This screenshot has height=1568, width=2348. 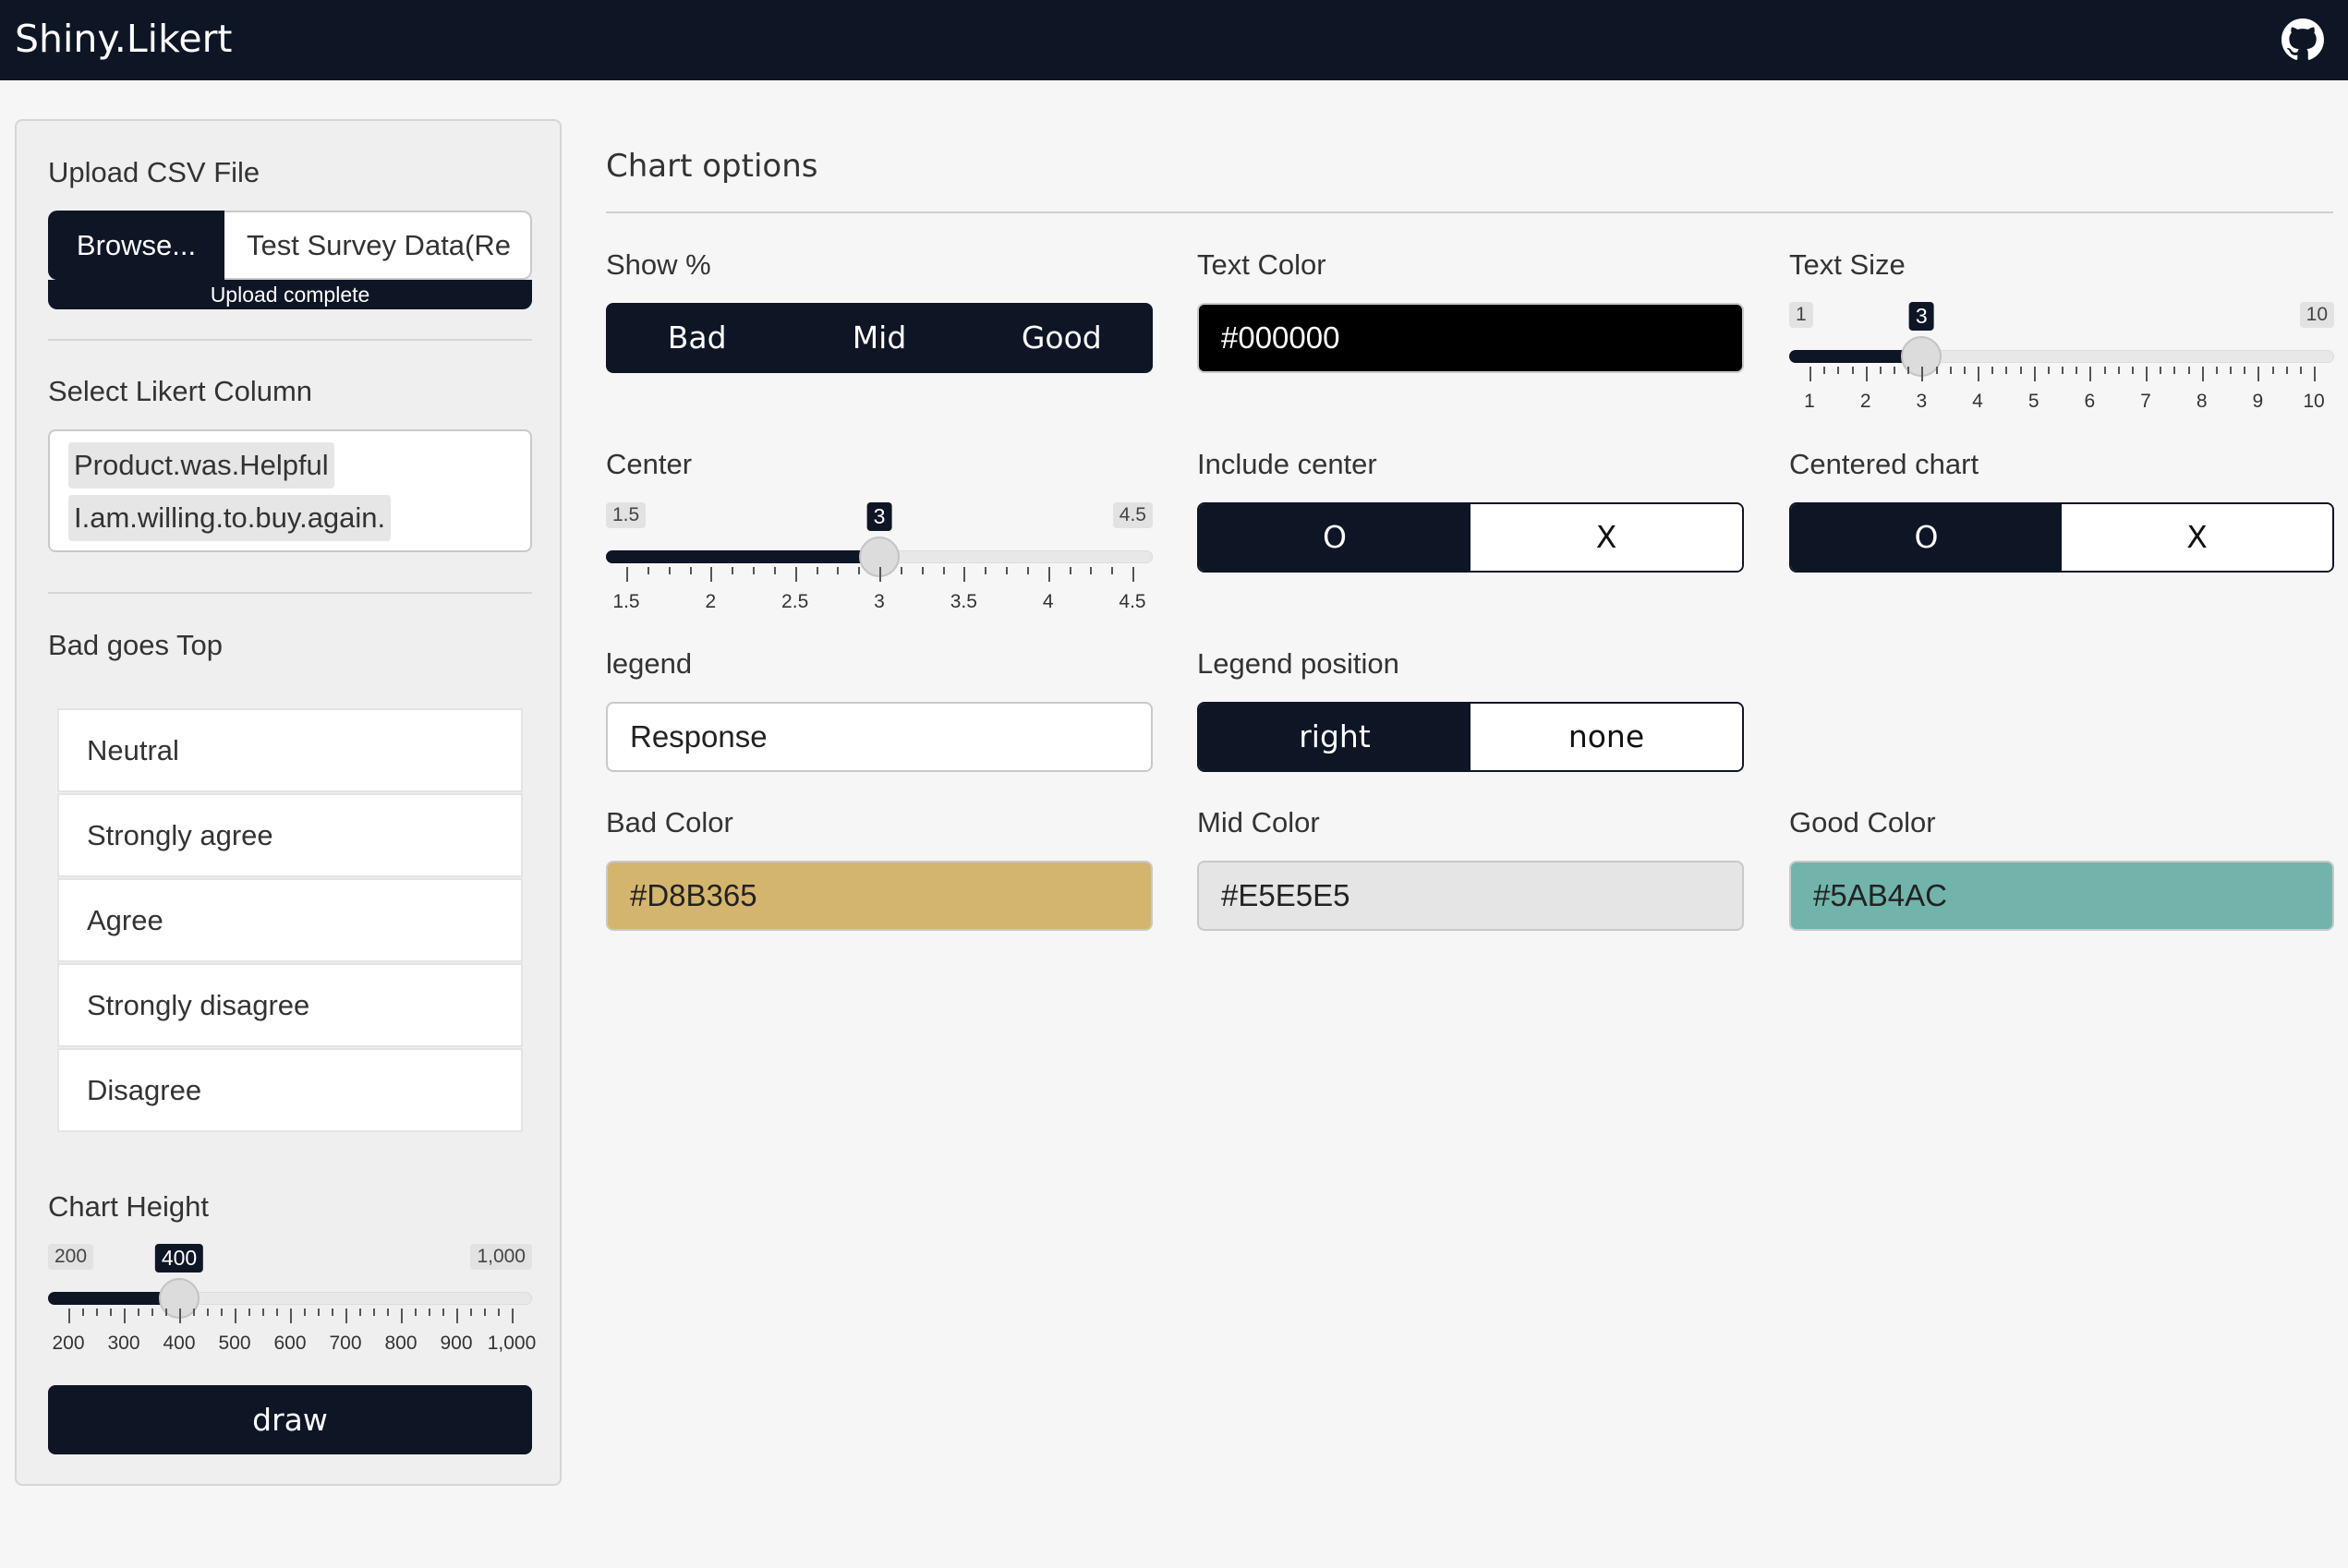 I want to click on app-title: Shiny.Likert, so click(x=124, y=39).